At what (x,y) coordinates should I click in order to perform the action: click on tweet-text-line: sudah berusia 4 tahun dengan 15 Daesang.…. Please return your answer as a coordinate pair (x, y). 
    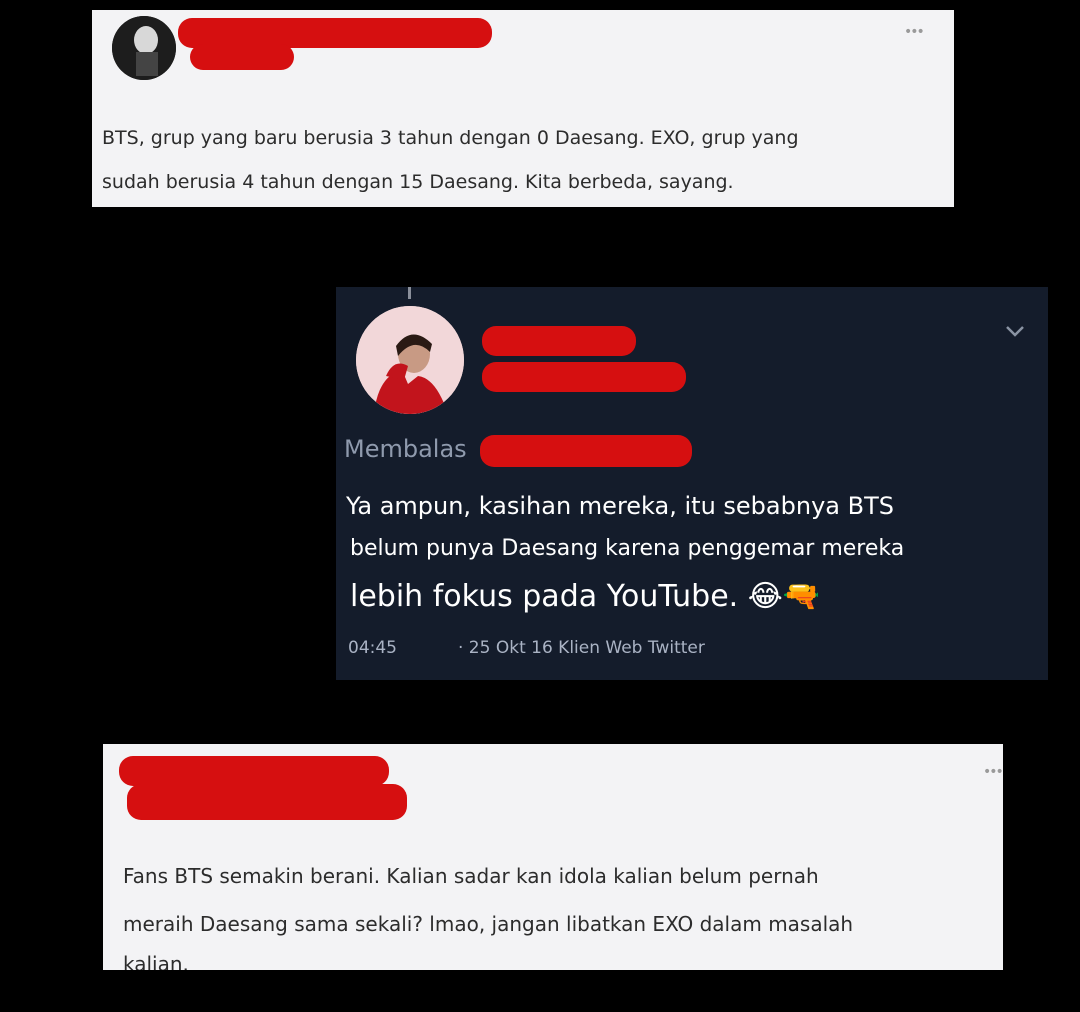
    Looking at the image, I should click on (418, 182).